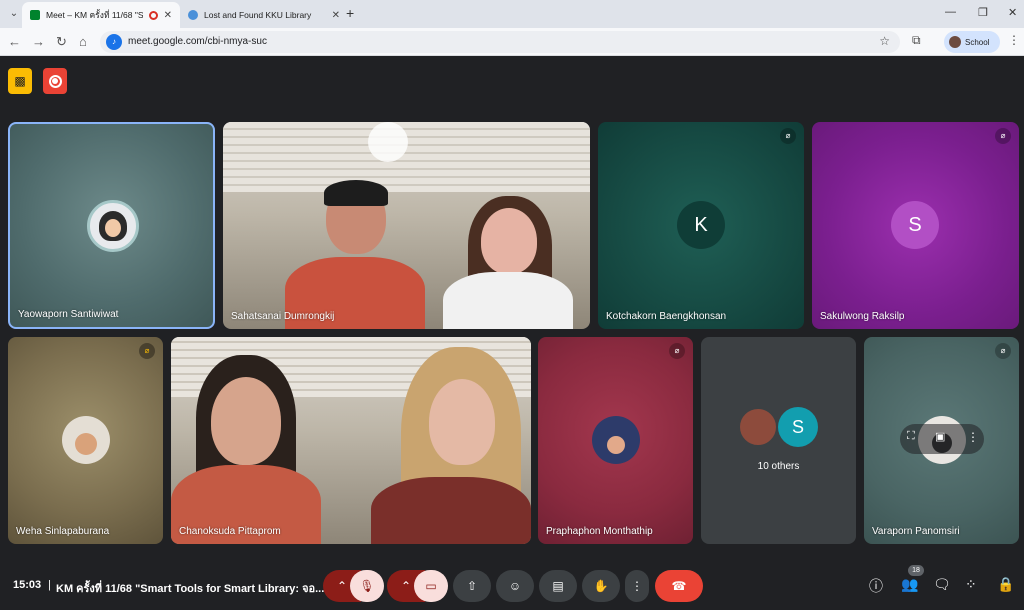 This screenshot has height=610, width=1024. I want to click on browser-menu-icon: ⋮, so click(1014, 40).